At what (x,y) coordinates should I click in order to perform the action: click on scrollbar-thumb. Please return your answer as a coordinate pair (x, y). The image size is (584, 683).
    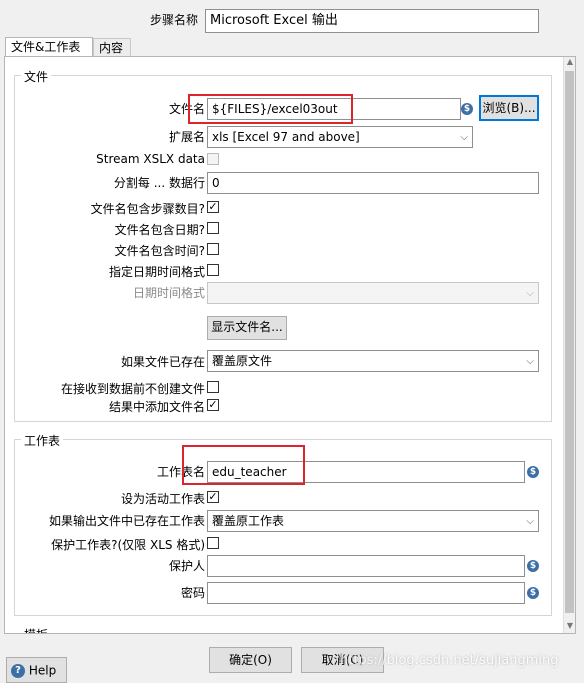
    Looking at the image, I should click on (569, 342).